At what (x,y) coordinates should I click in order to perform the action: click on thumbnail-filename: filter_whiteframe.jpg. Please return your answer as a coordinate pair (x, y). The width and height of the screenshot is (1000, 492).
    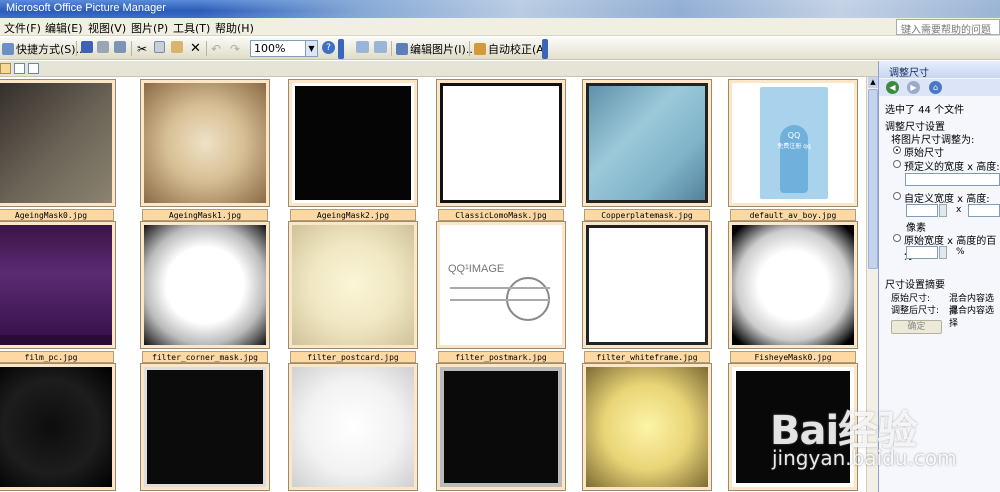
    Looking at the image, I should click on (647, 357).